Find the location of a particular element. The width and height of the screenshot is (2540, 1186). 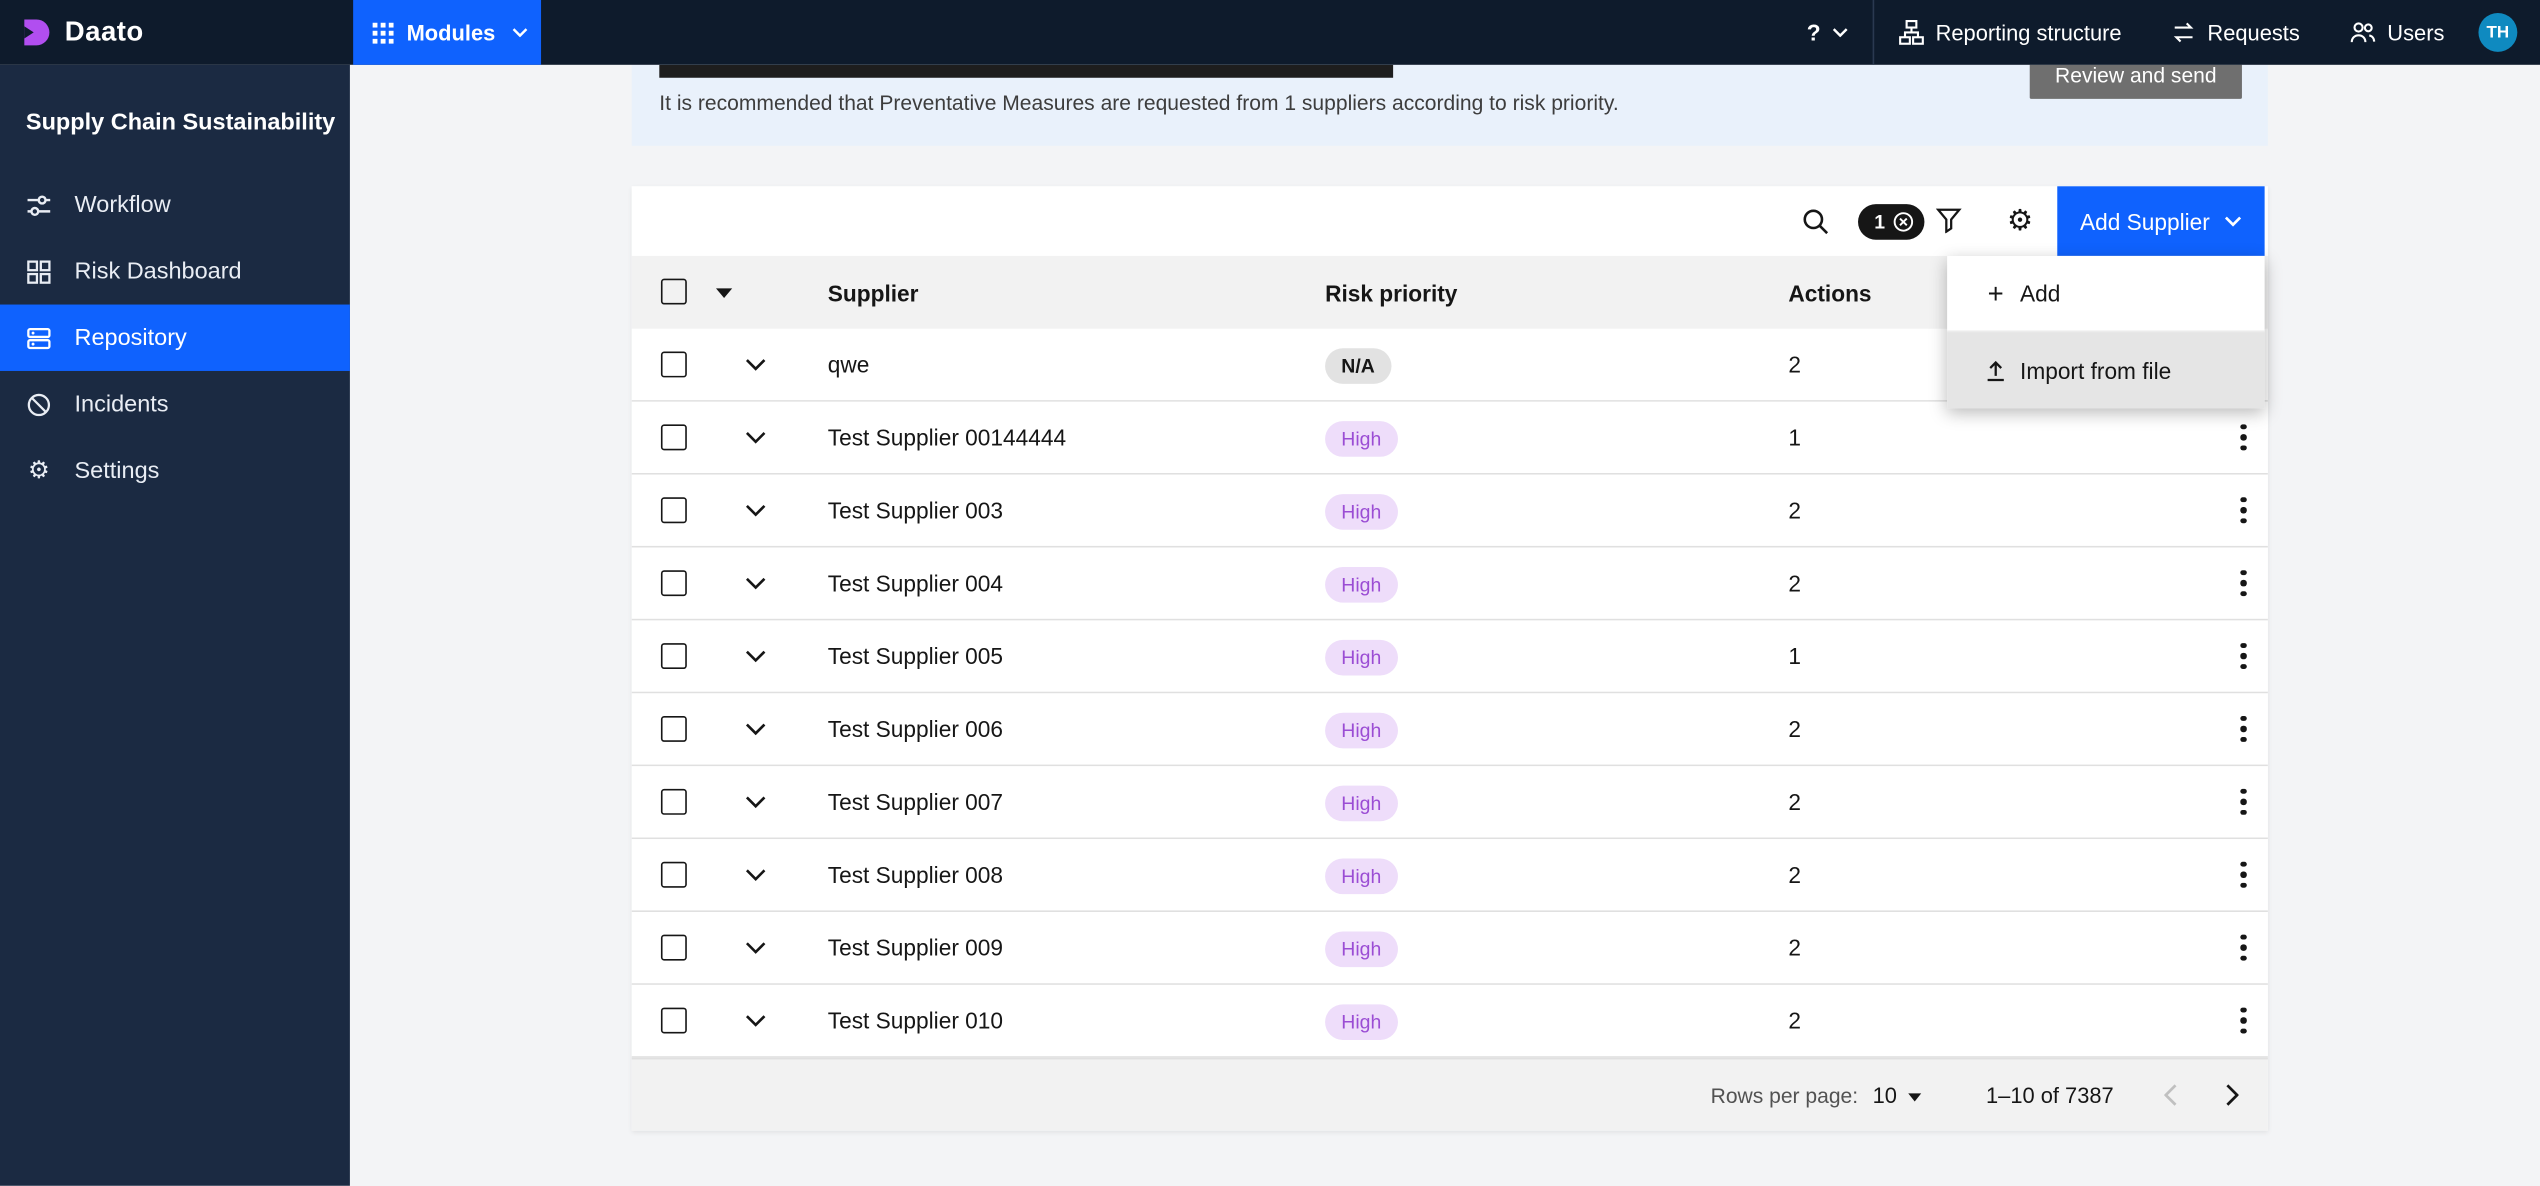

incidents-icon is located at coordinates (39, 404).